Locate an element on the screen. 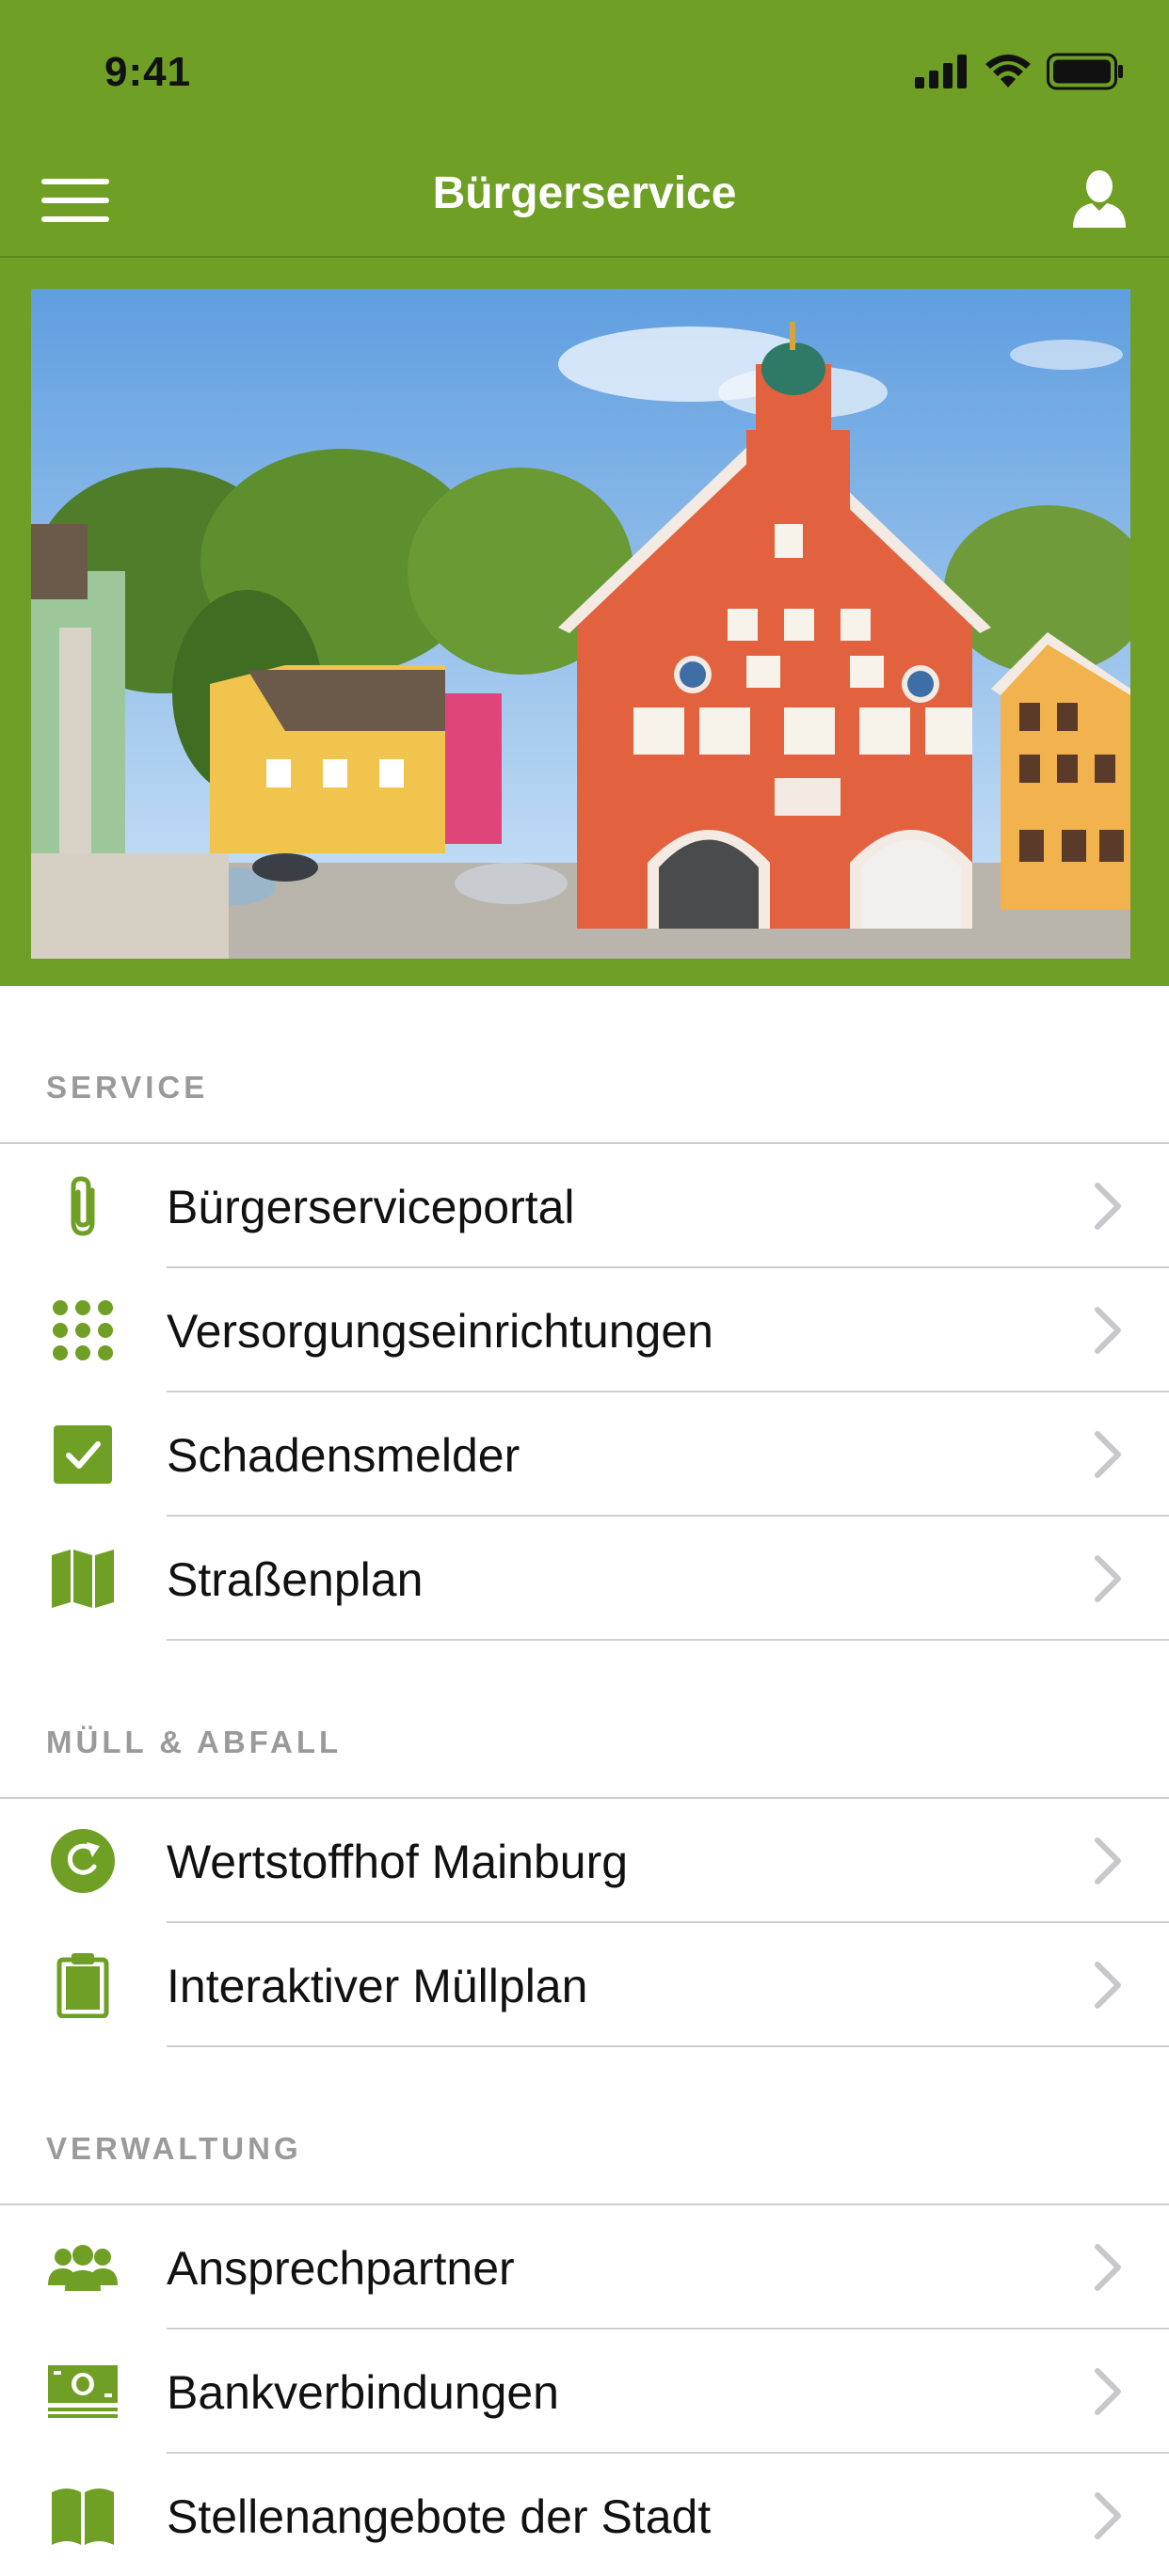 The height and width of the screenshot is (2576, 1169). list-item-wertstoffhof: Wertstoffhof Mainburg is located at coordinates (584, 1860).